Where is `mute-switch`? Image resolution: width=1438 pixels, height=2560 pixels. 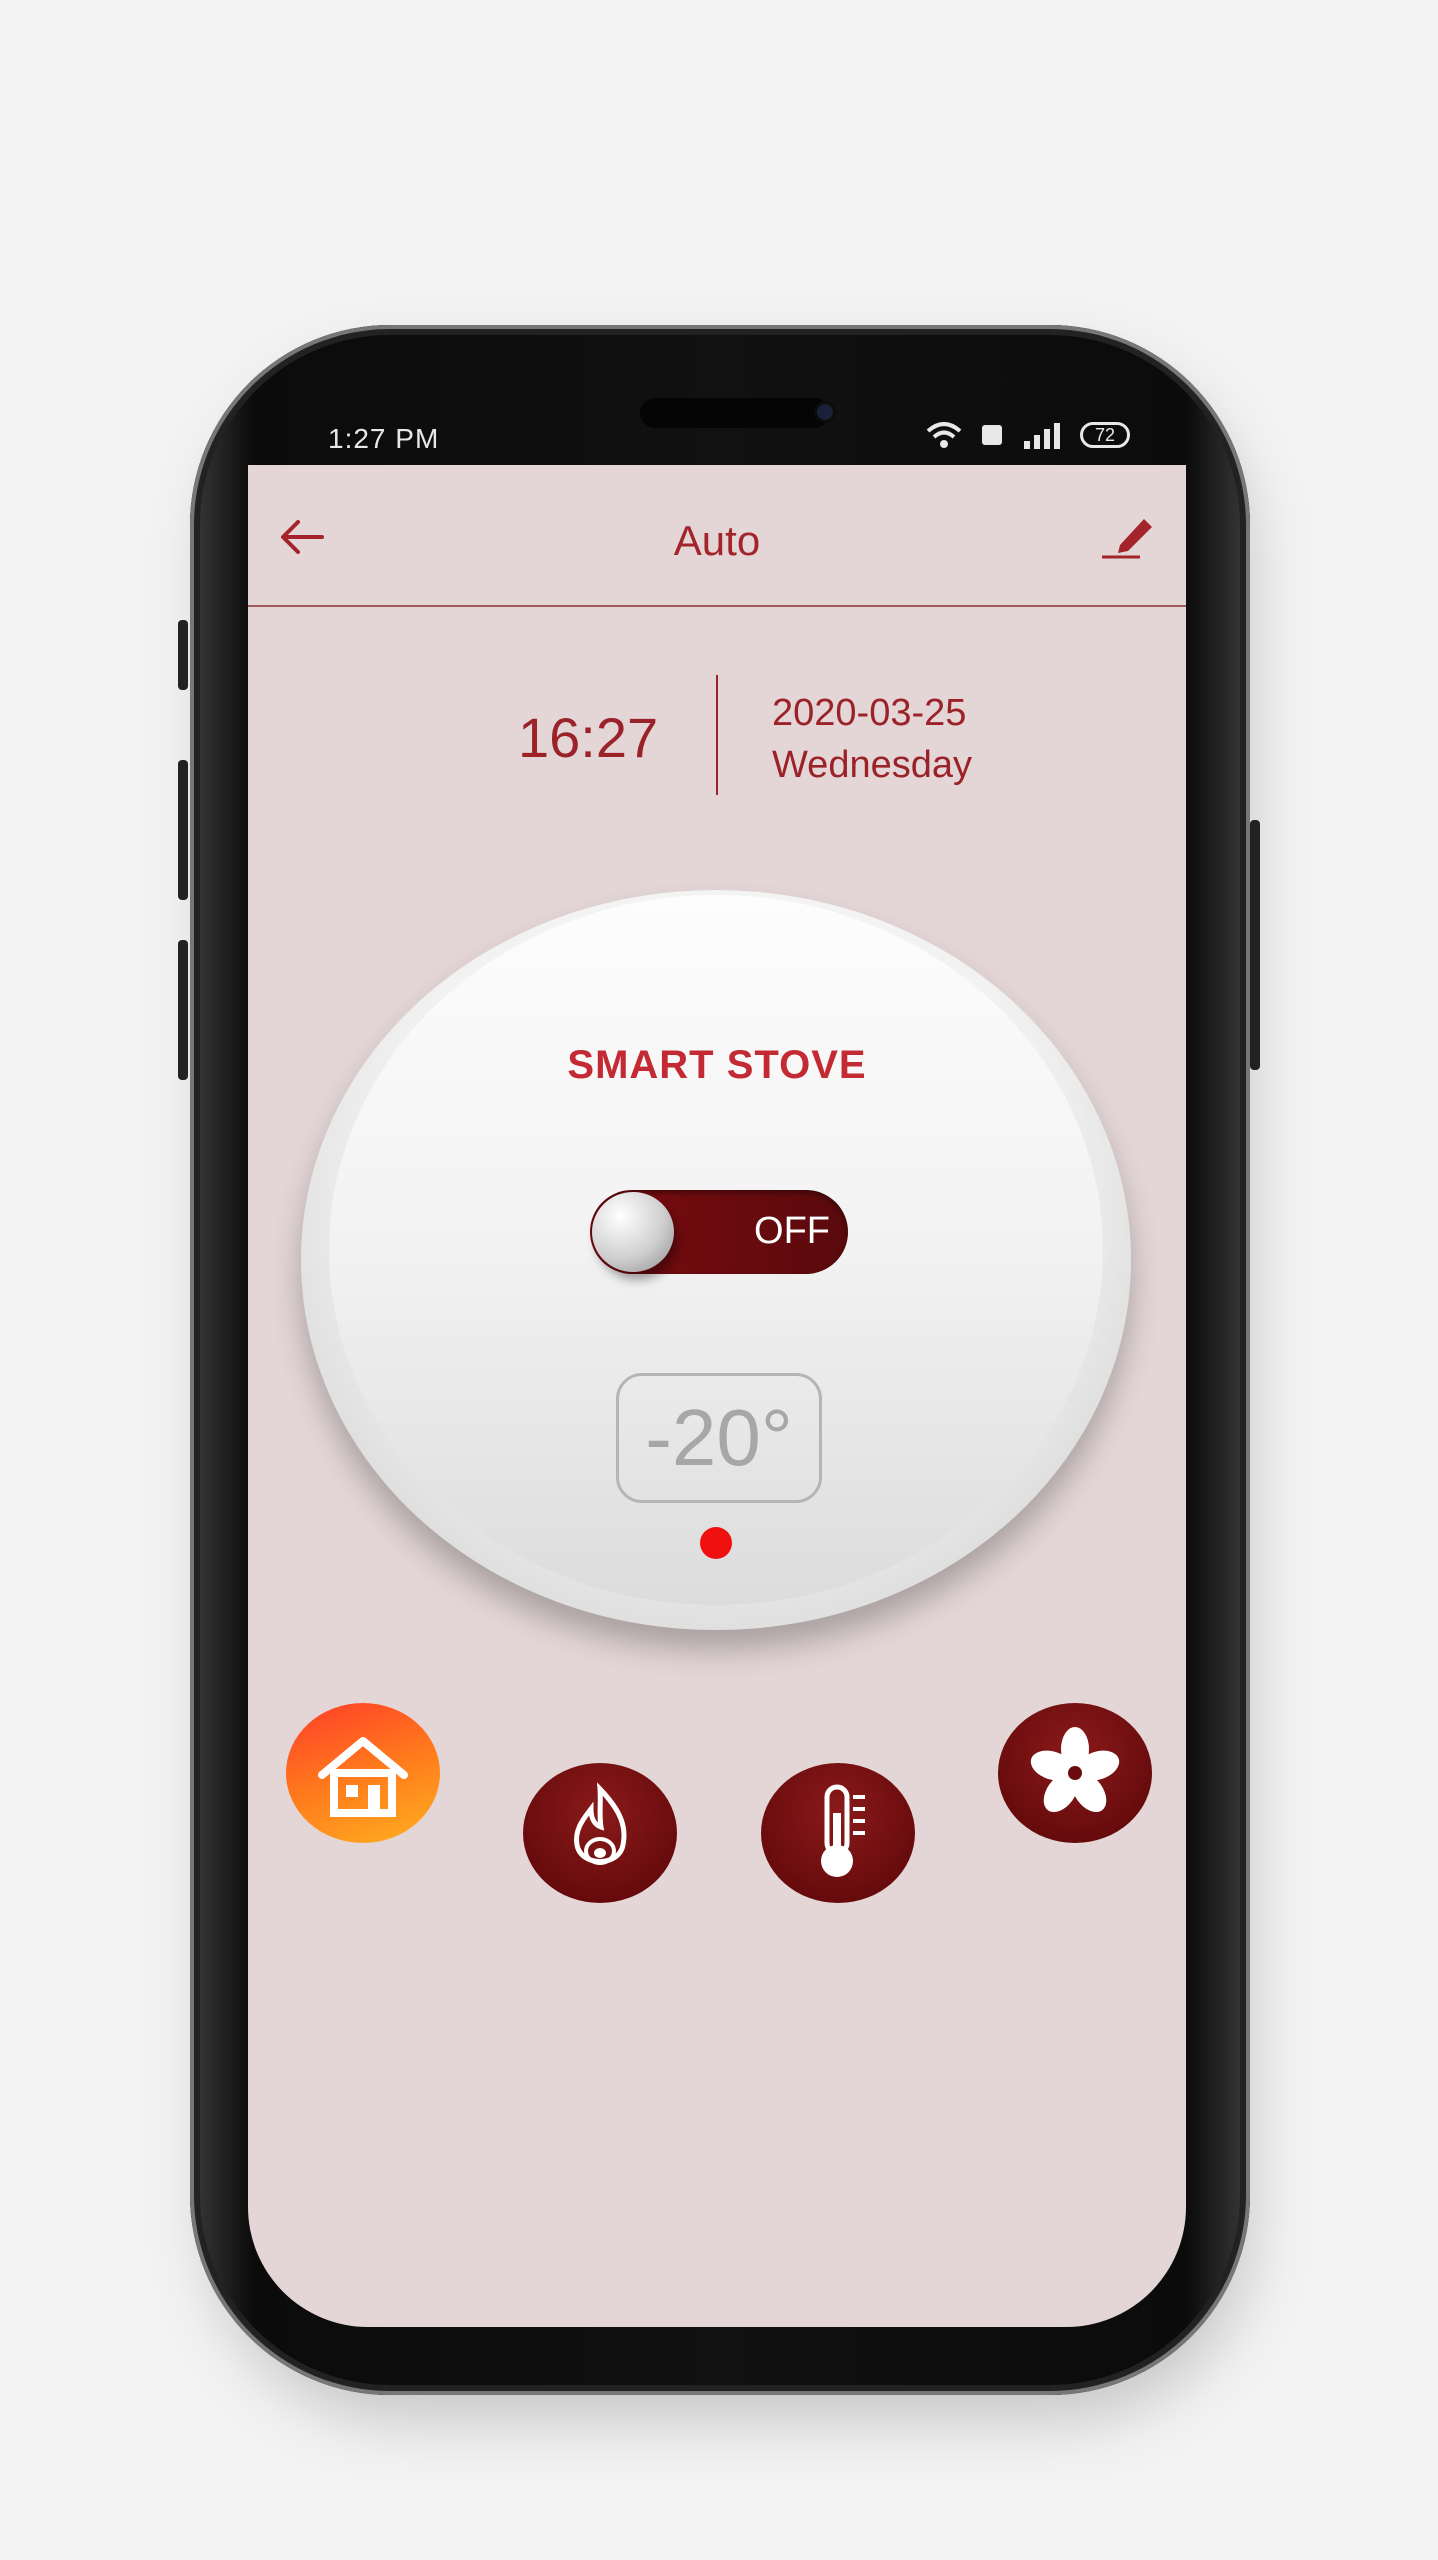
mute-switch is located at coordinates (183, 655).